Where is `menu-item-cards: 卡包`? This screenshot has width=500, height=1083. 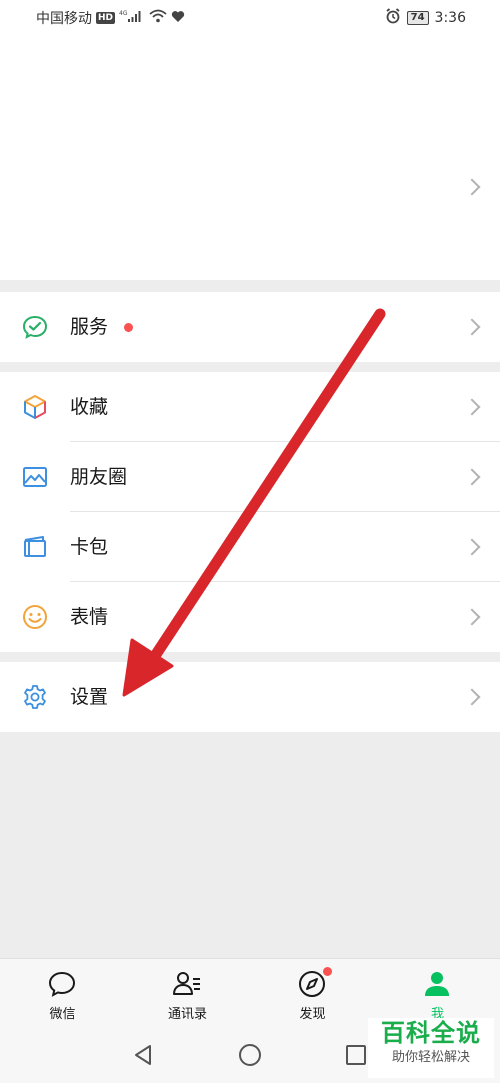 menu-item-cards: 卡包 is located at coordinates (250, 547).